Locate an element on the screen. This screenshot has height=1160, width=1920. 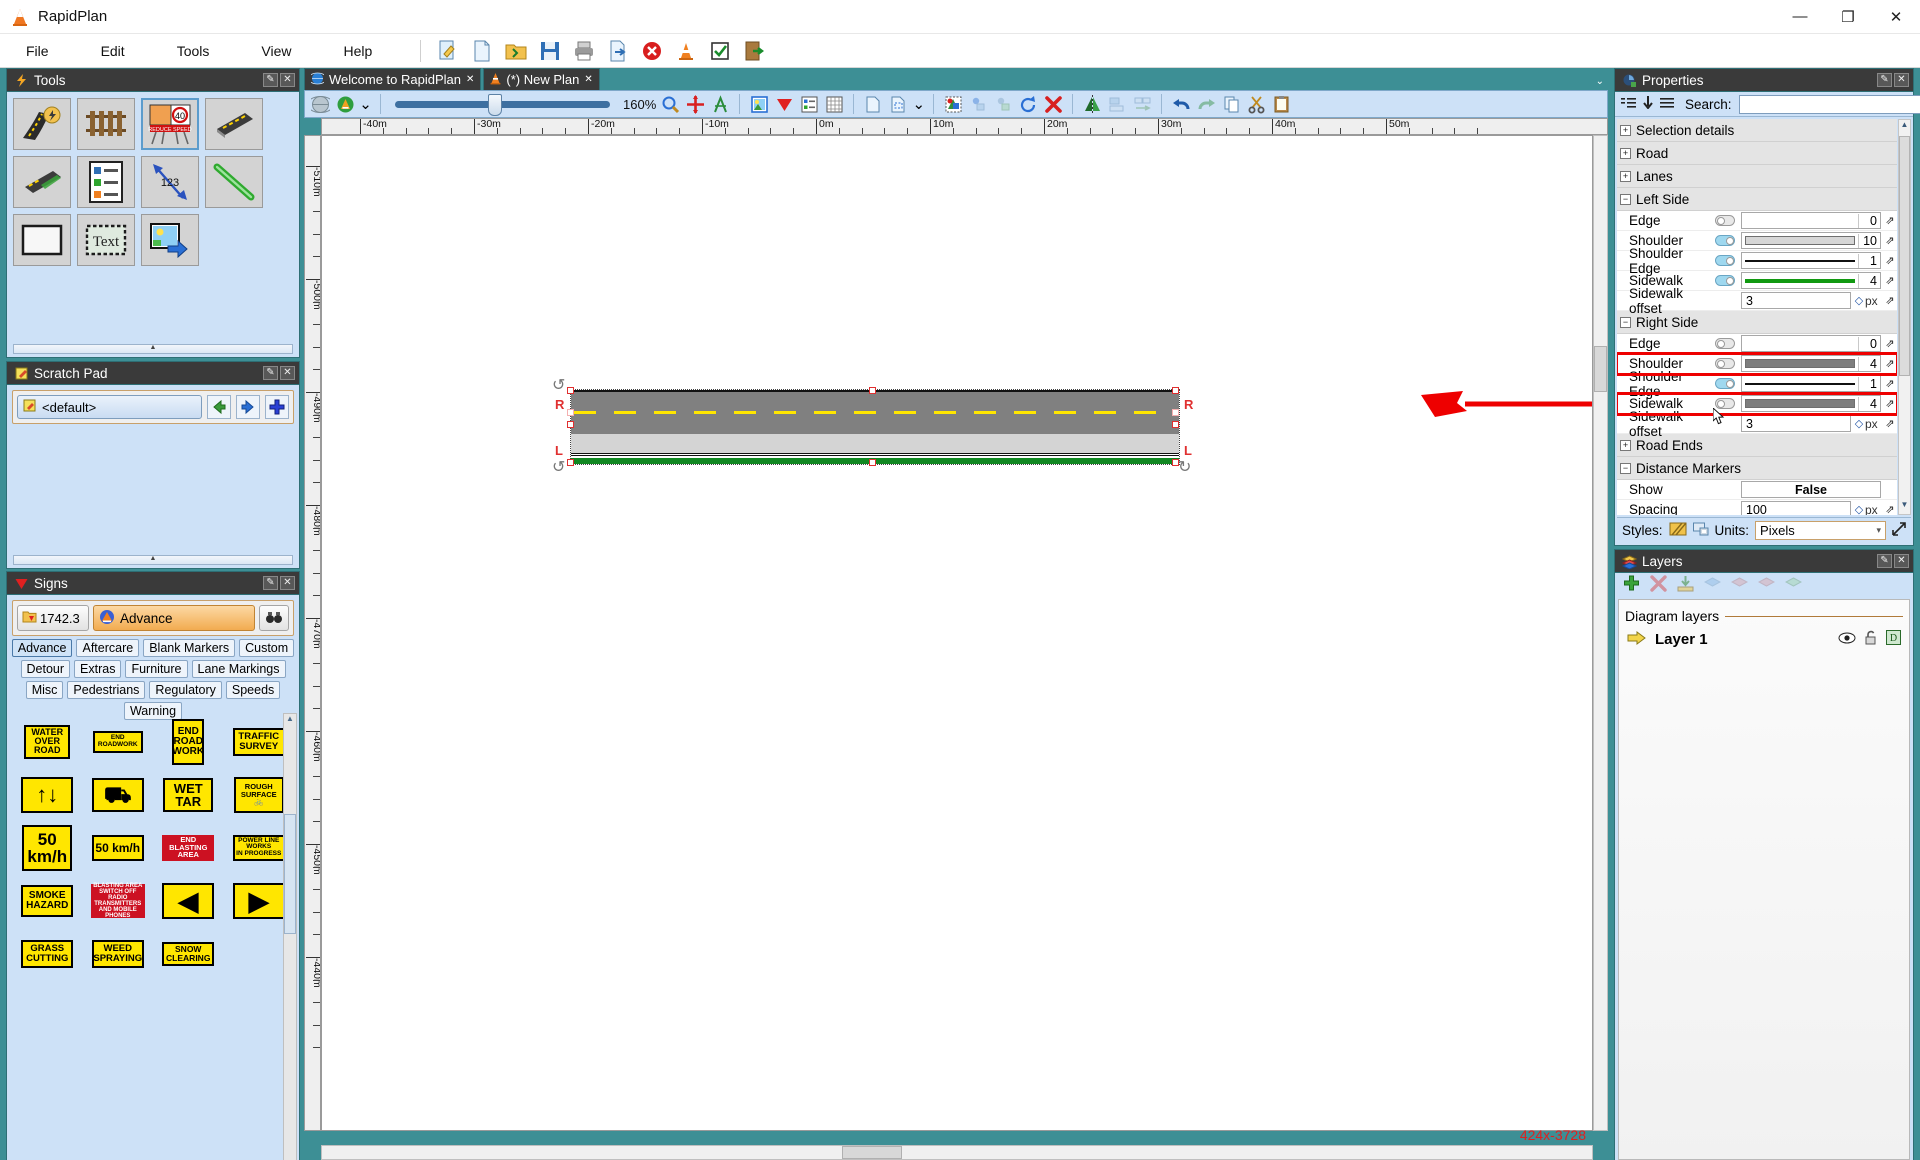
signs-pin-button: ✎ is located at coordinates (270, 583).